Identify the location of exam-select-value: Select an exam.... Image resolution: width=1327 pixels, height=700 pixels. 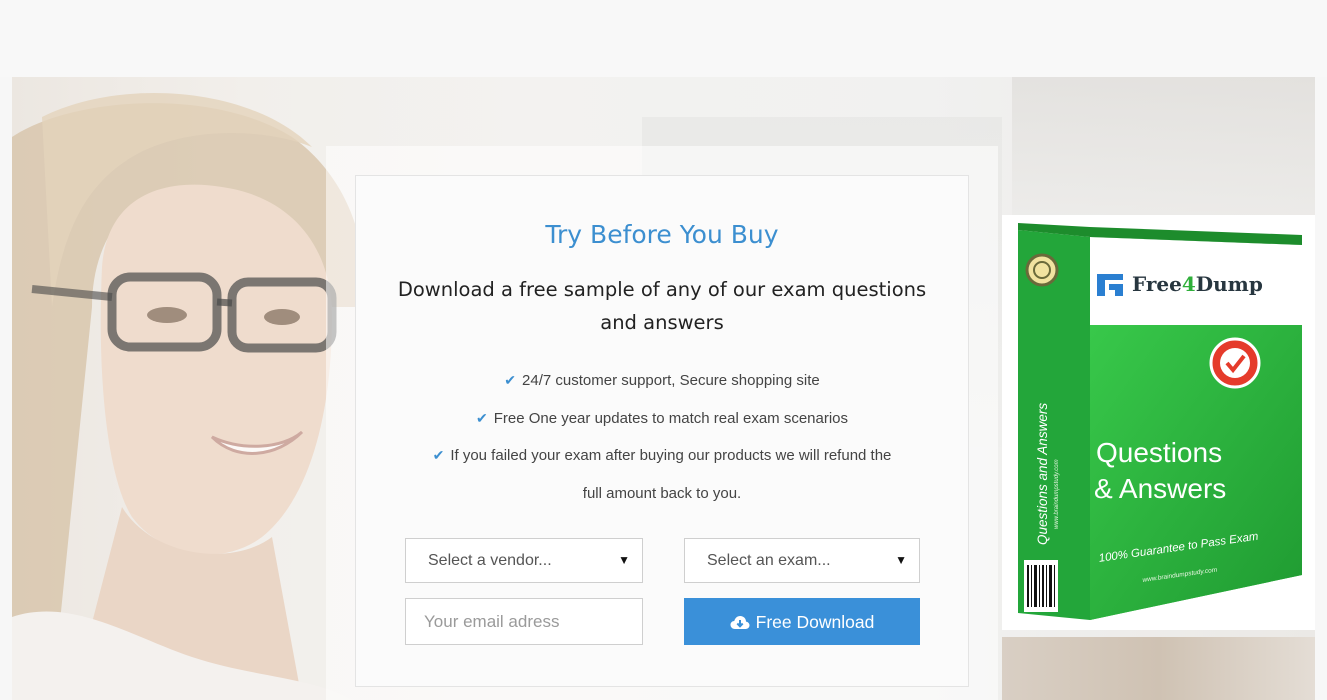
(769, 560).